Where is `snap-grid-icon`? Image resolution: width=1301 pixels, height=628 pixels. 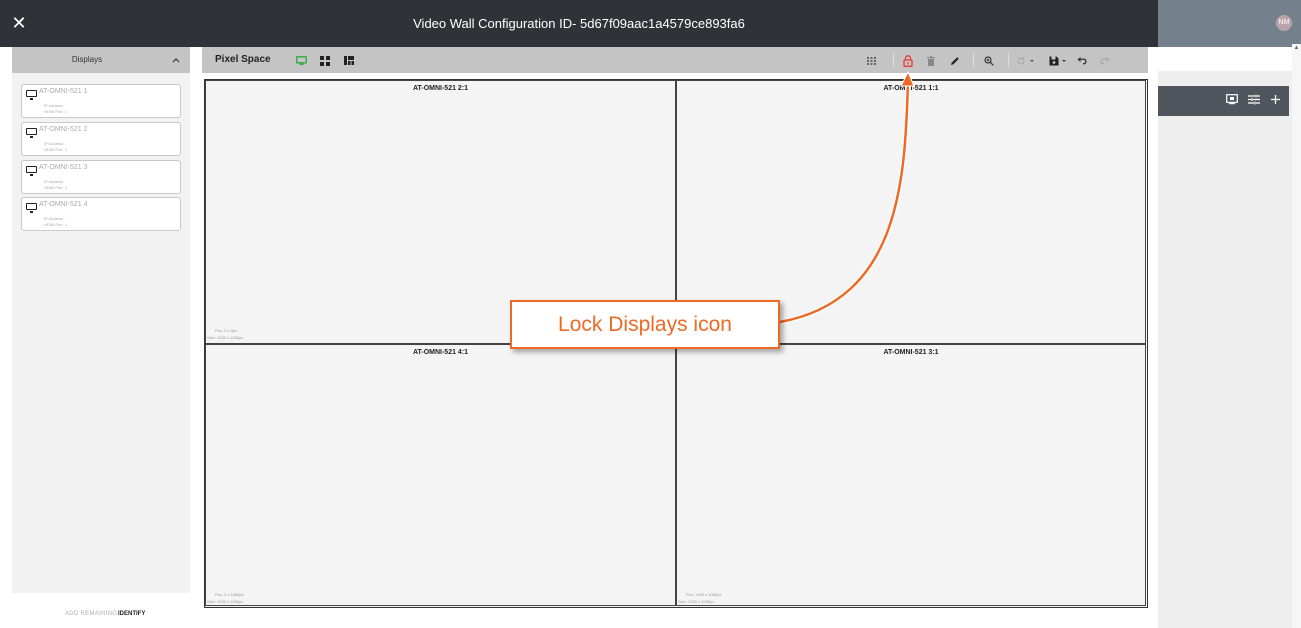 snap-grid-icon is located at coordinates (871, 60).